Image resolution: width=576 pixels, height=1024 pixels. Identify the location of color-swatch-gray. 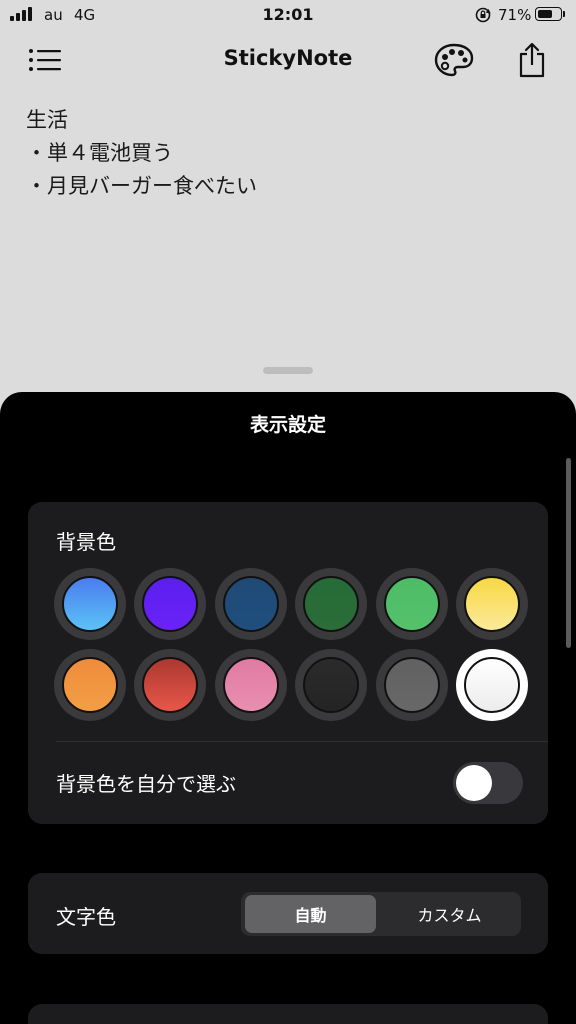
(412, 685).